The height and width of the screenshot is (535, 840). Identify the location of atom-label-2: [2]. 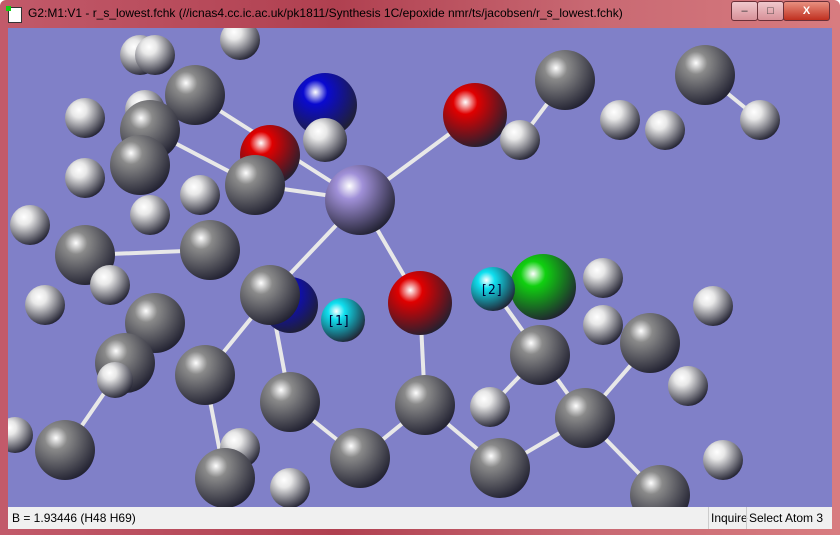
(491, 290).